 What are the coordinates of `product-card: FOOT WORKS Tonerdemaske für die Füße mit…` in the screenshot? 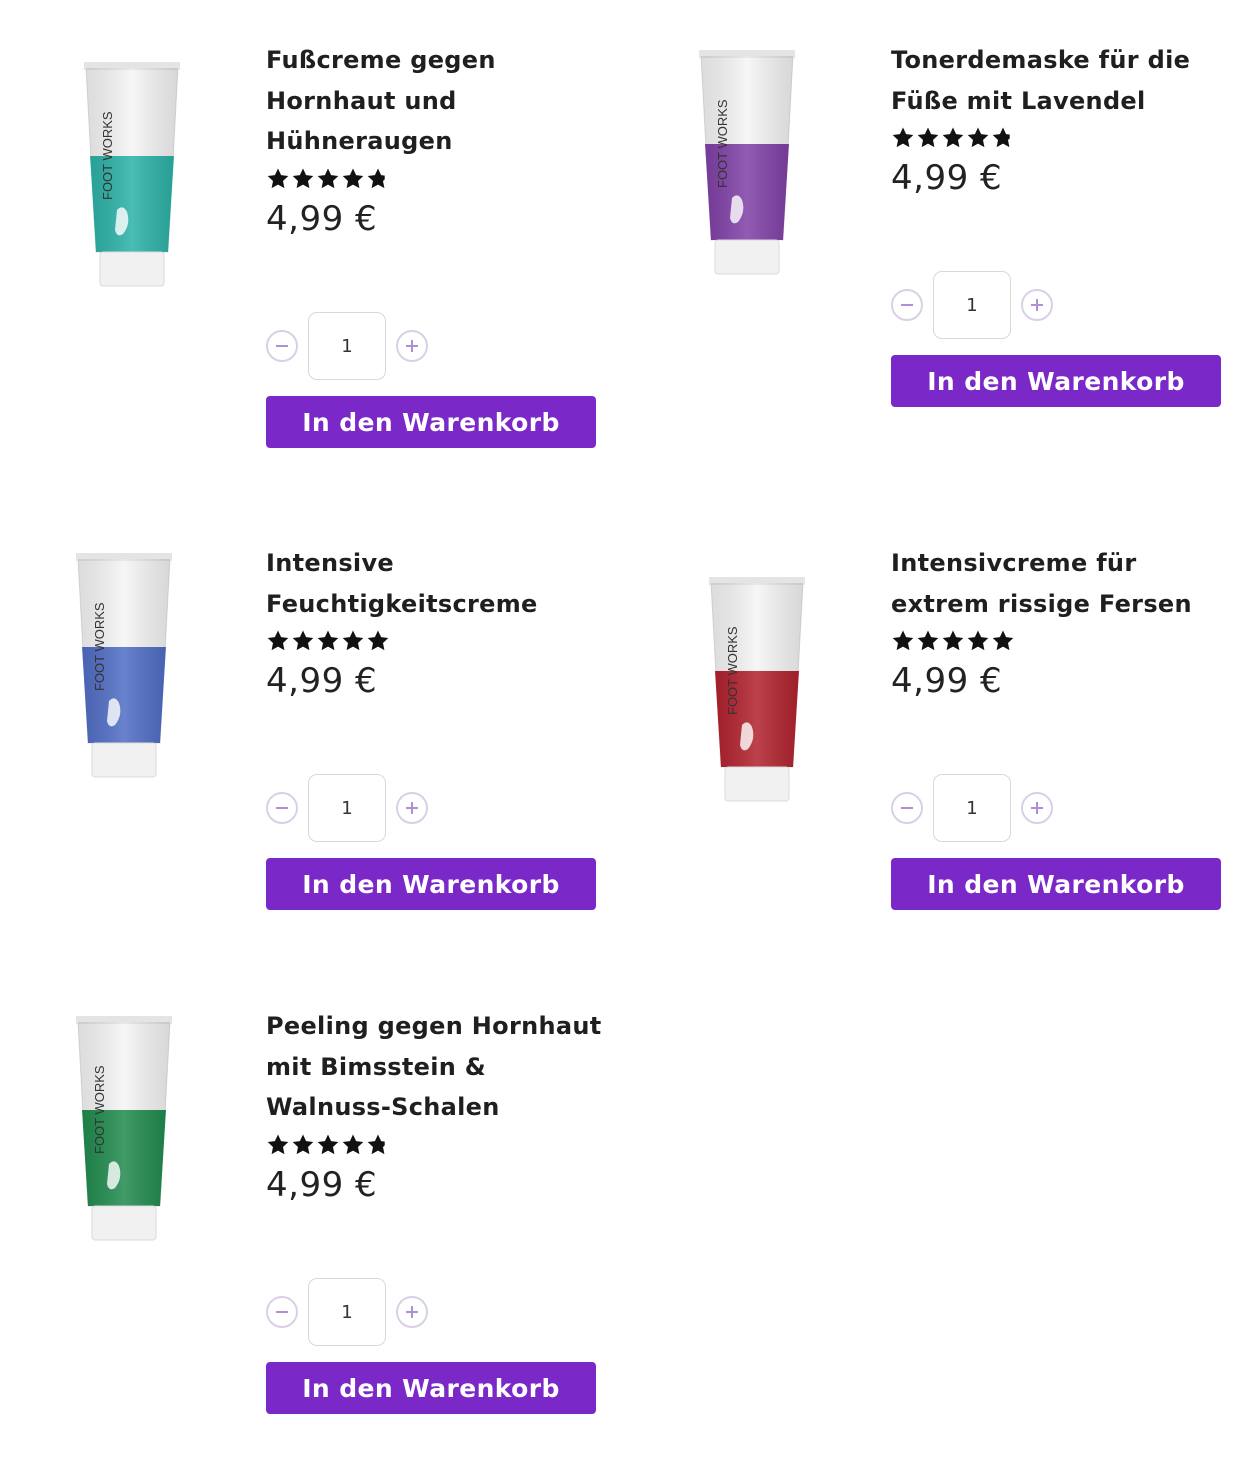 It's located at (967, 250).